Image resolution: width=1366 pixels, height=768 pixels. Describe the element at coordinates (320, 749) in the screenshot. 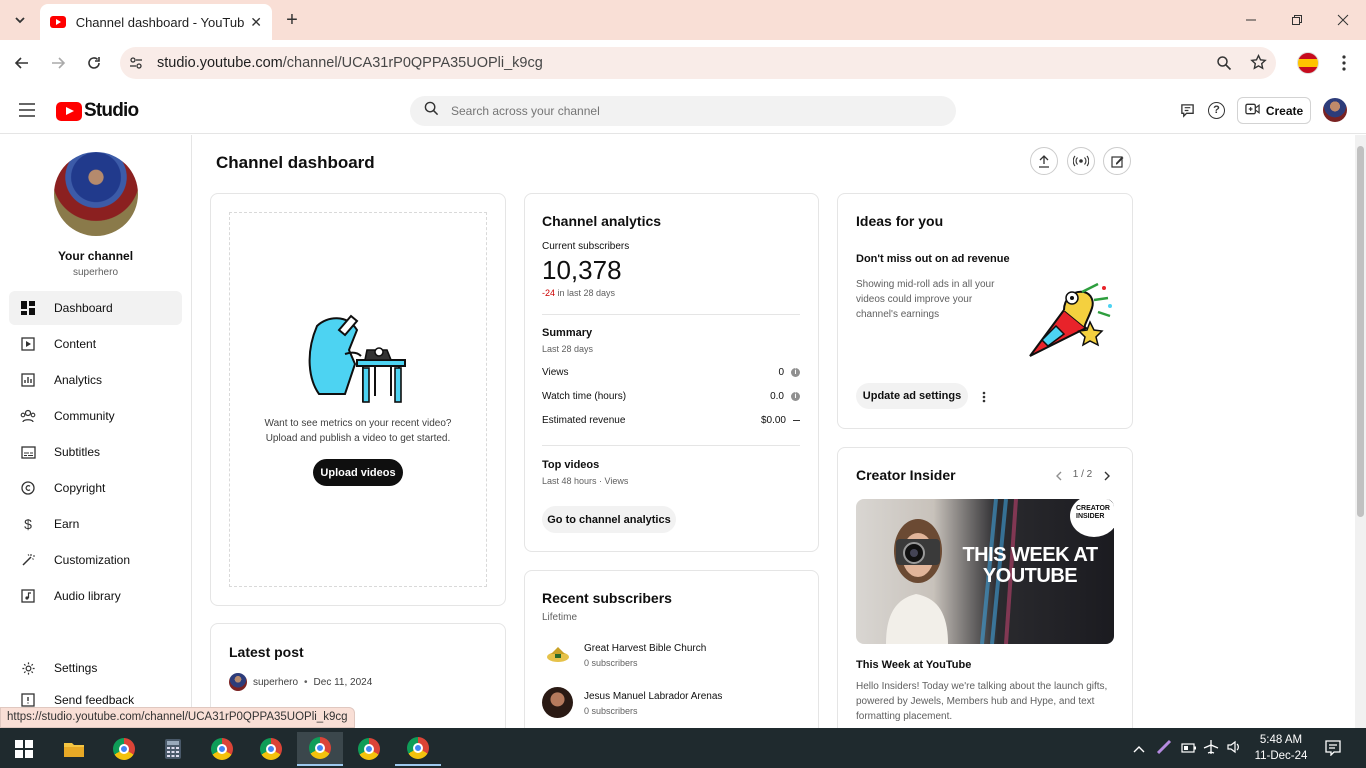

I see `chrome-taskbar-icon-active` at that location.